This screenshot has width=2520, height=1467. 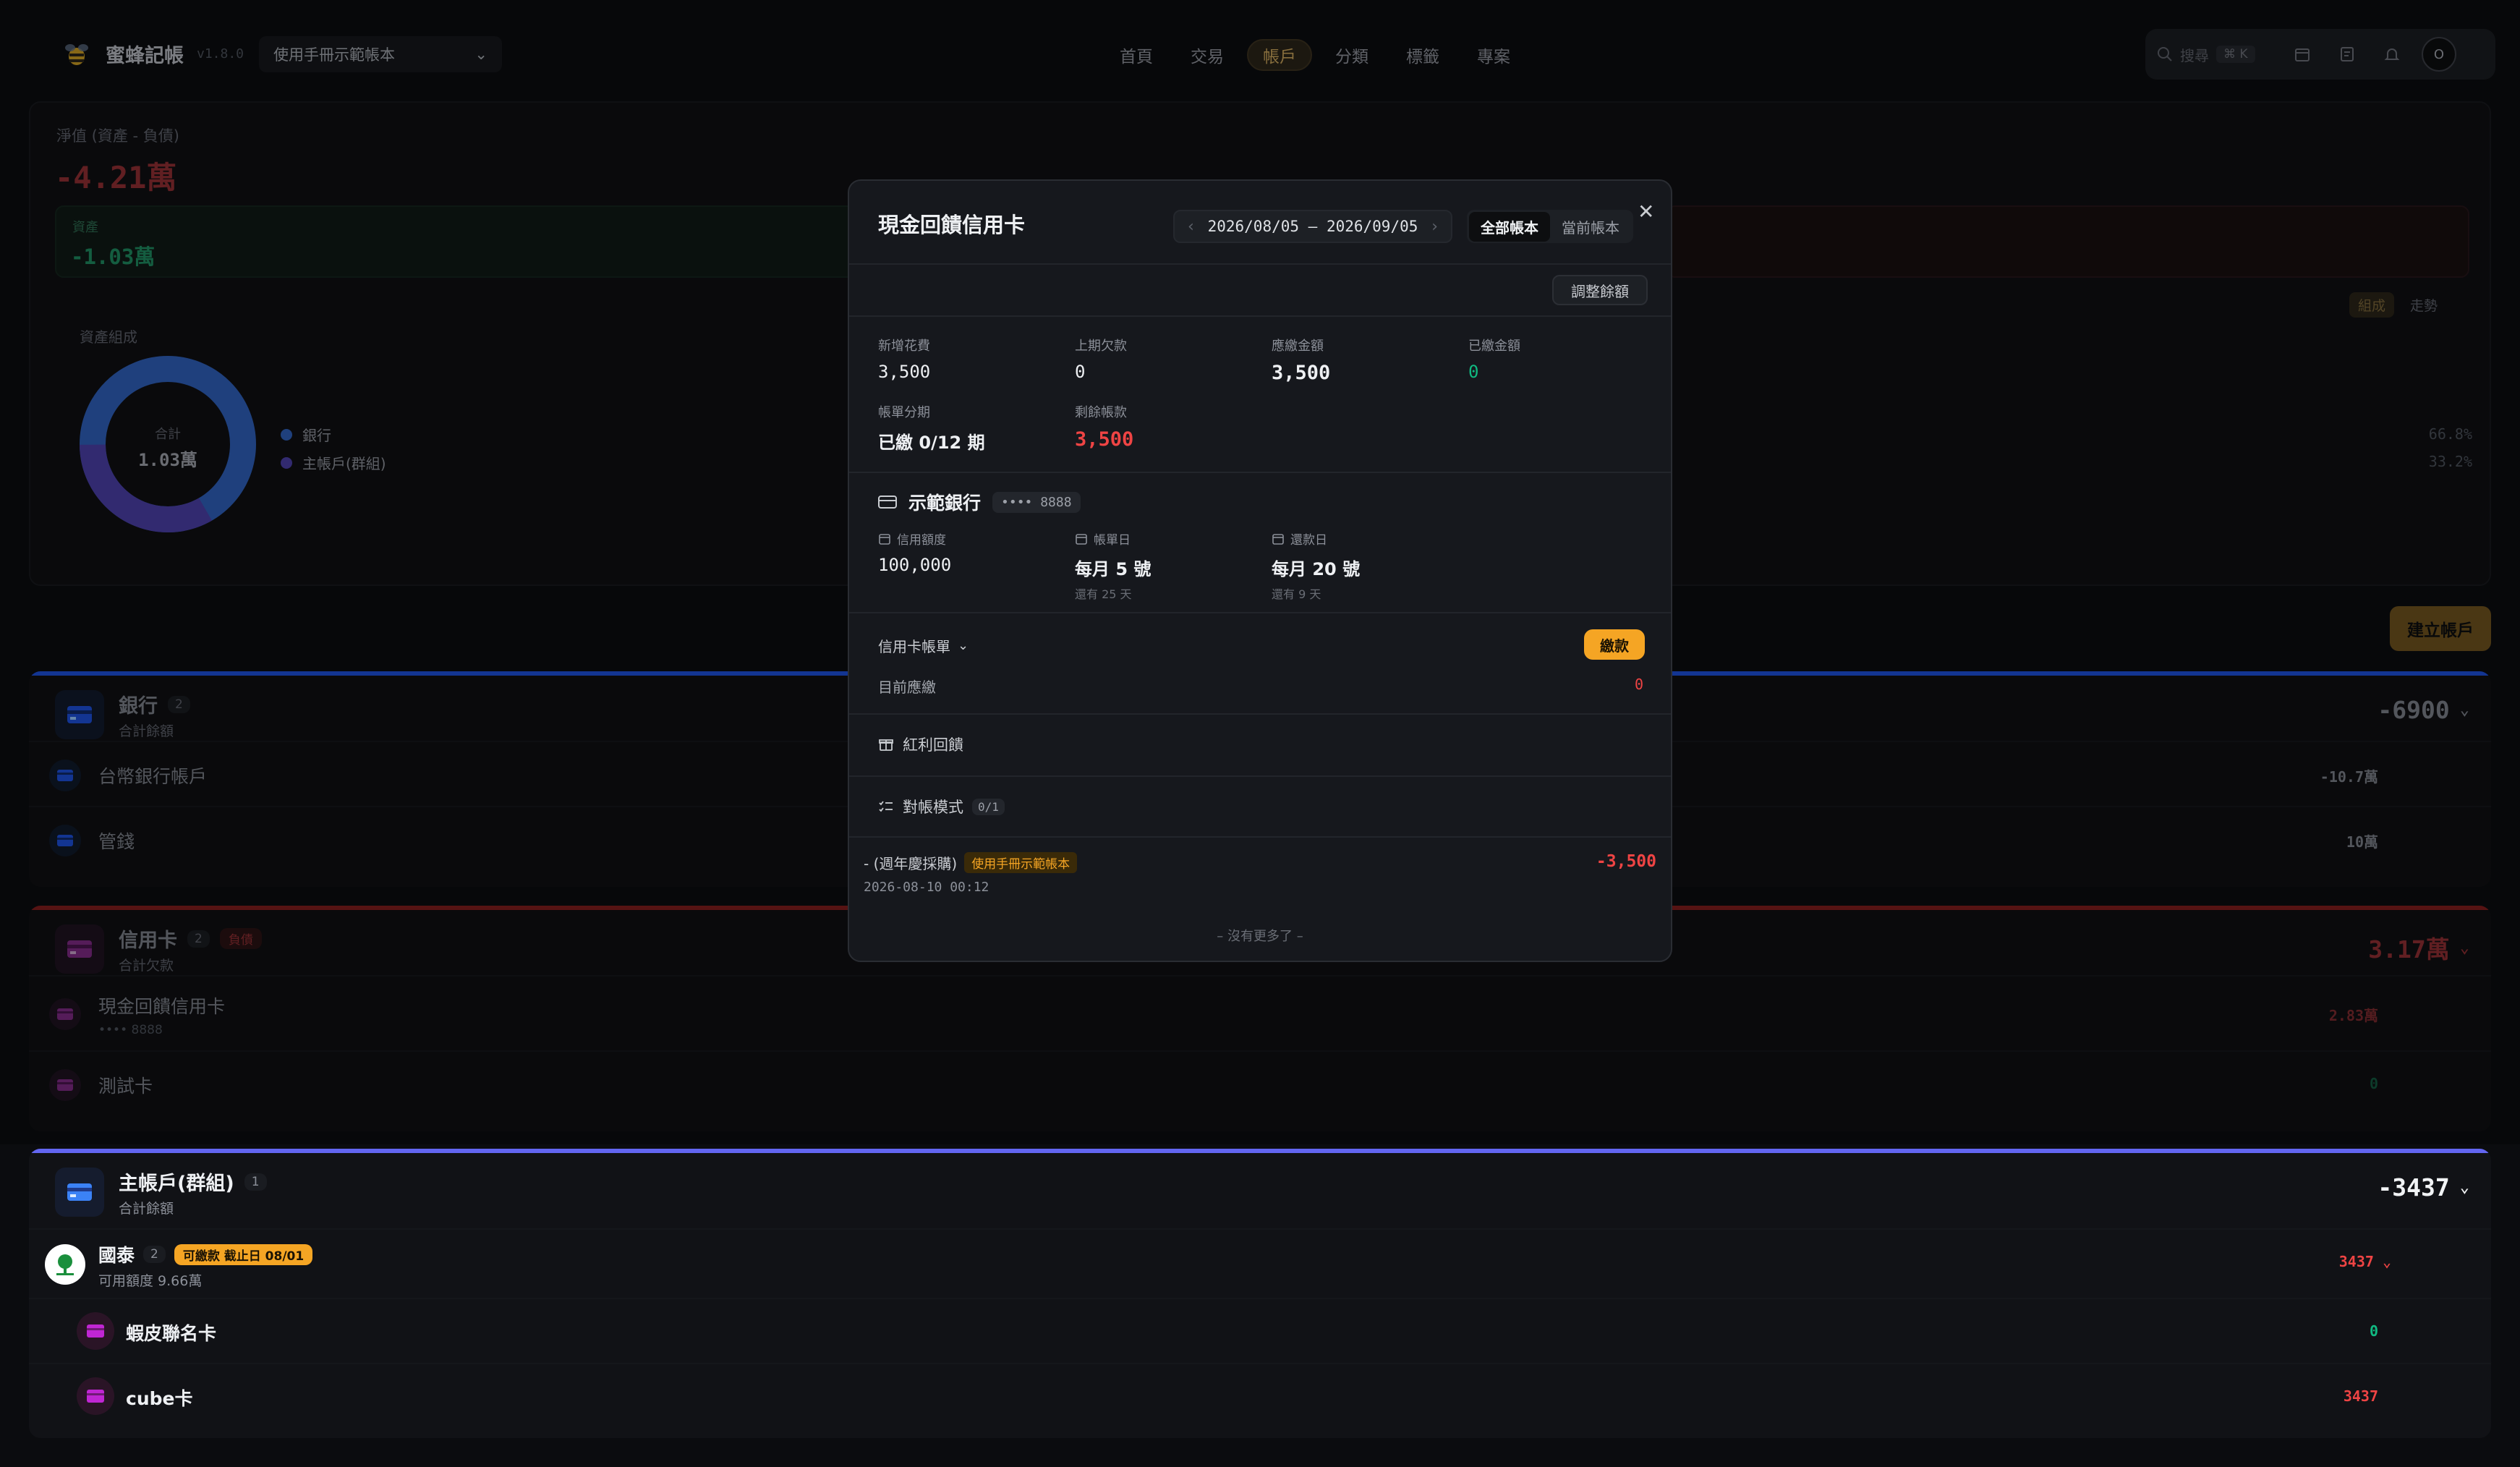 What do you see at coordinates (1260, 937) in the screenshot?
I see `end-of-list: – 沒有更多了 –` at bounding box center [1260, 937].